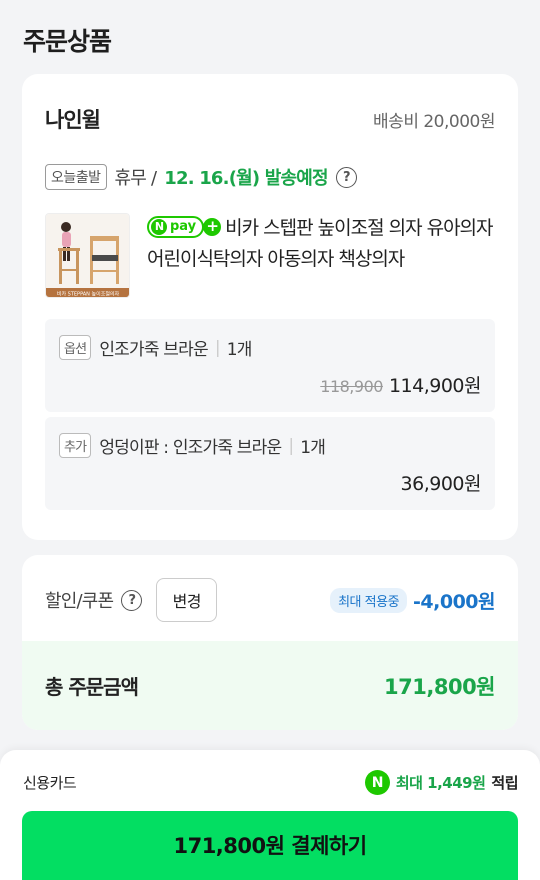 The height and width of the screenshot is (880, 540). What do you see at coordinates (270, 845) in the screenshot?
I see `pay-button: 171,800원 결제하기` at bounding box center [270, 845].